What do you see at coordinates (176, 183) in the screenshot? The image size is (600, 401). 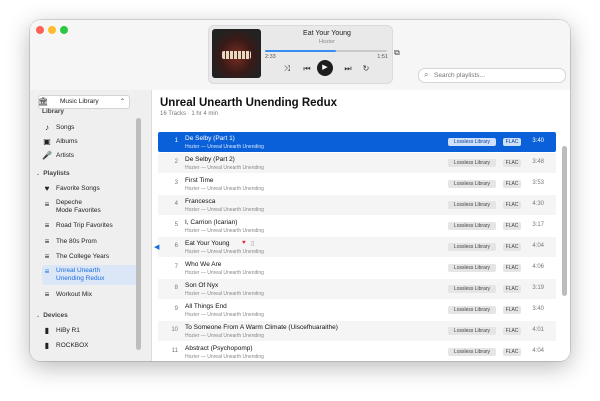 I see `track-number: 3` at bounding box center [176, 183].